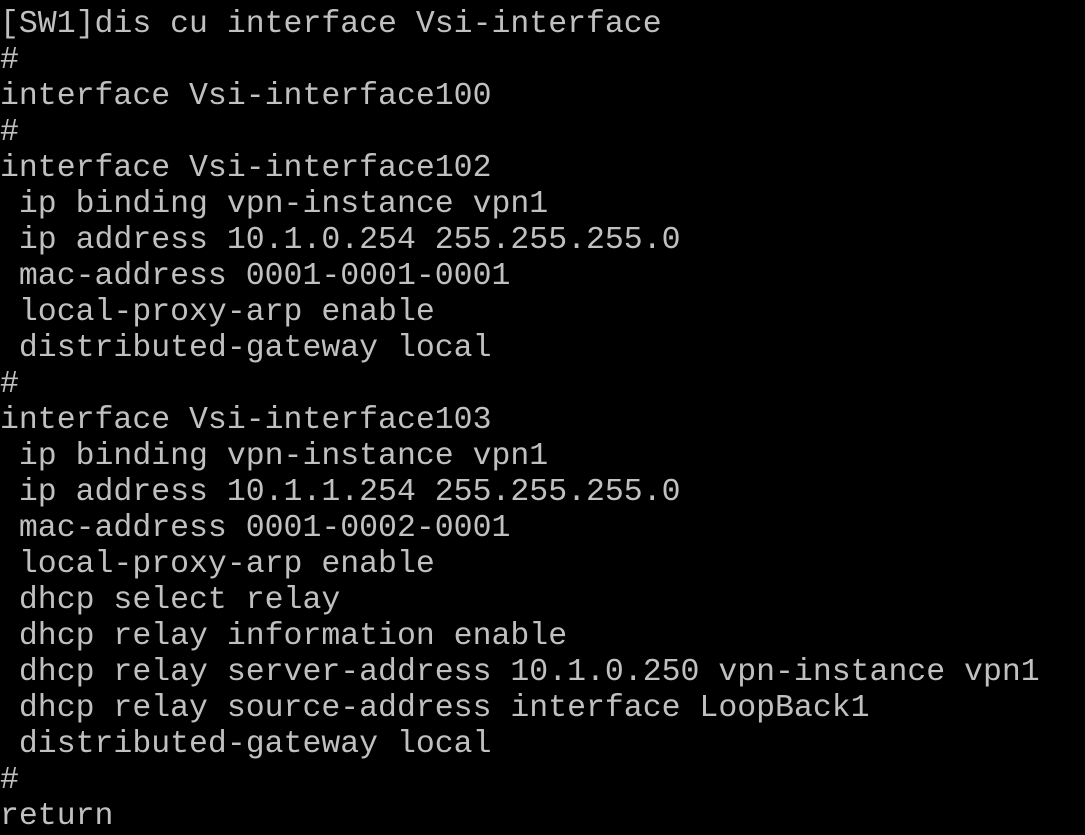 The width and height of the screenshot is (1085, 835). What do you see at coordinates (255, 276) in the screenshot?
I see `output-line: mac-address 0001-0001-0001` at bounding box center [255, 276].